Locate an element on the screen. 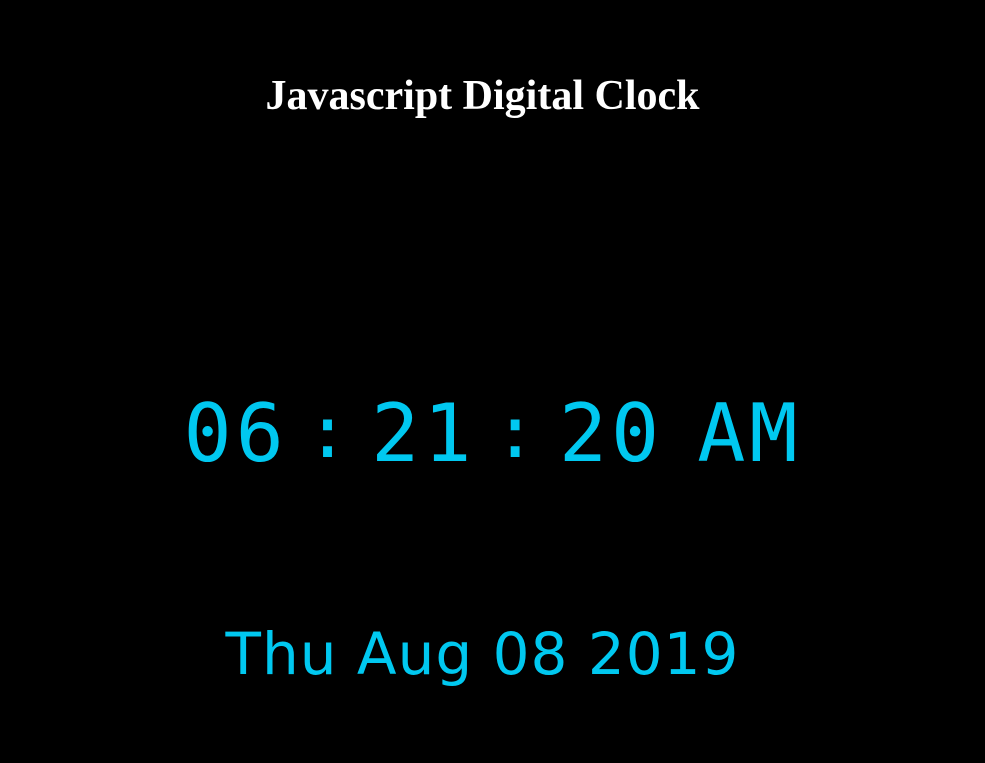 The image size is (985, 763). digital-clock: 06:21:20 AM is located at coordinates (492, 435).